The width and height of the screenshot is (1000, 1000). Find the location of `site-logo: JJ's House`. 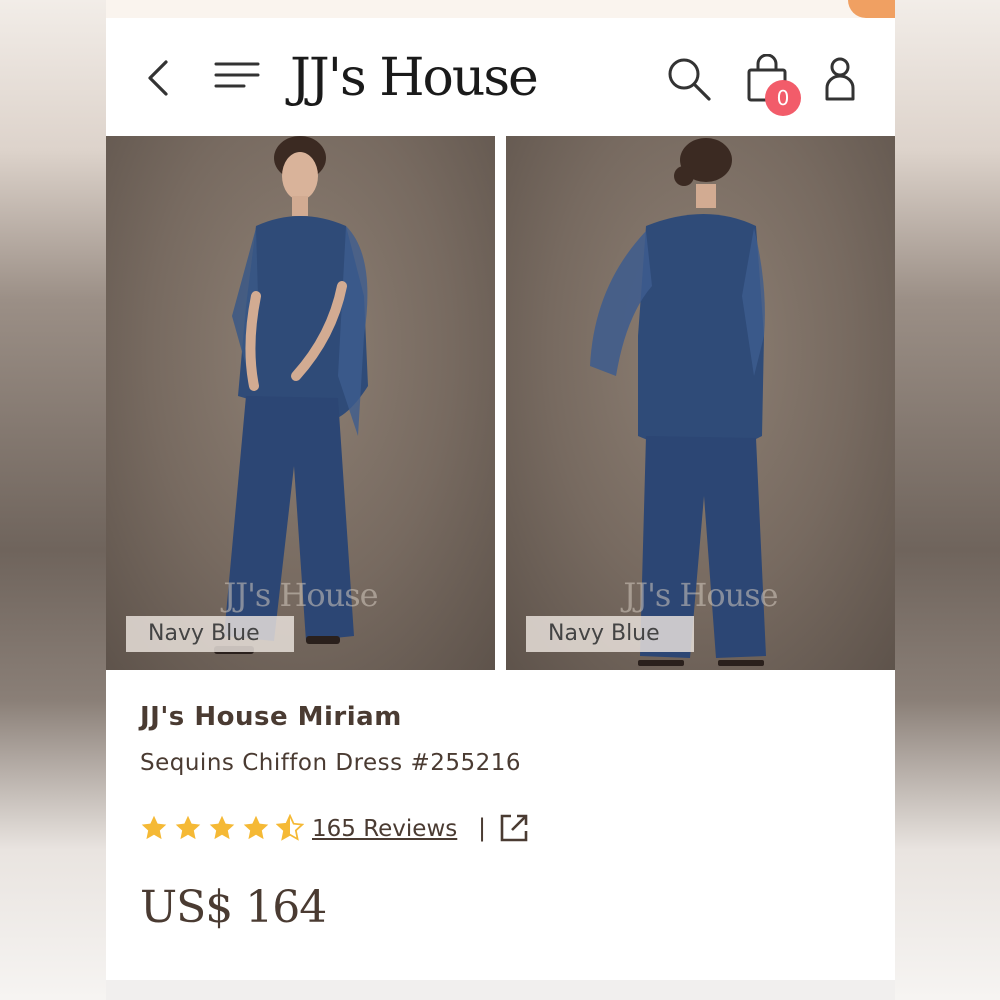

site-logo: JJ's House is located at coordinates (414, 78).